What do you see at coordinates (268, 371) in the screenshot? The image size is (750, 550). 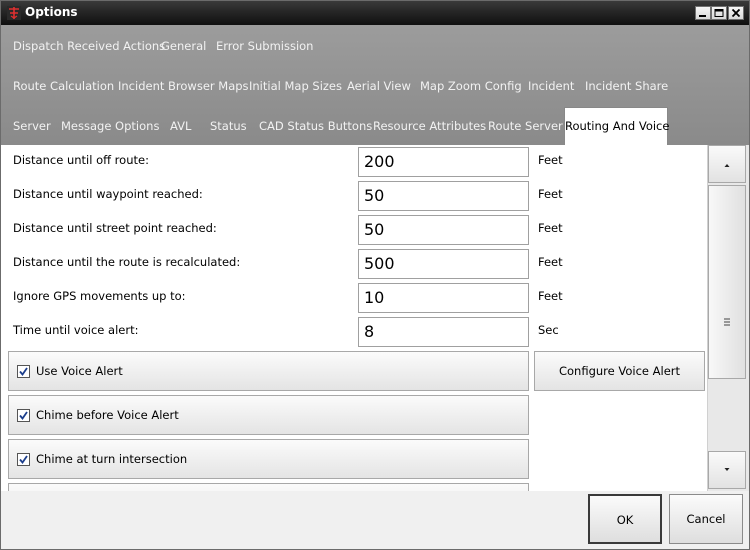 I see `use-voice-alert-option: Use Voice Alert` at bounding box center [268, 371].